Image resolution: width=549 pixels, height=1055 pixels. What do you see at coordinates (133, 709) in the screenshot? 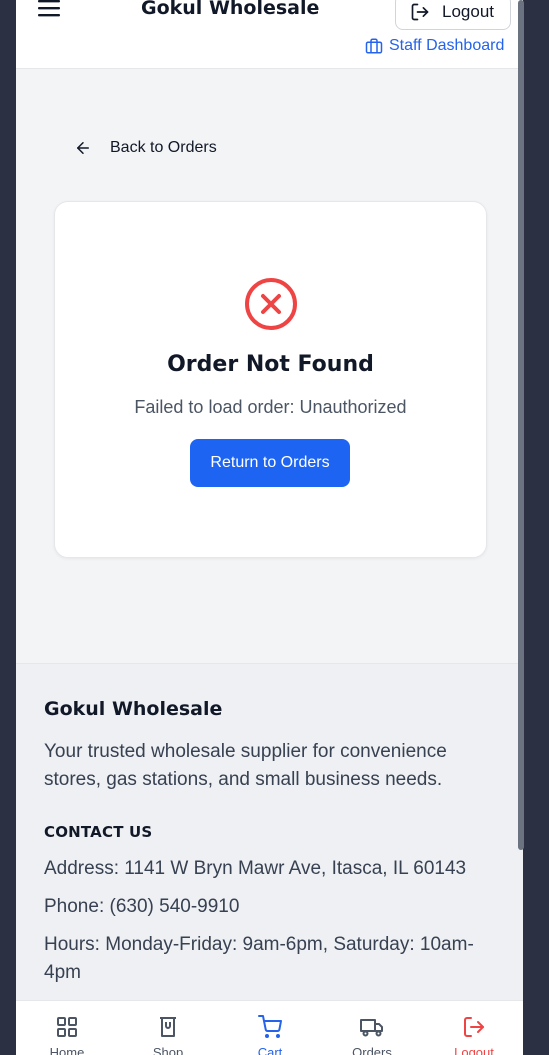
I see `footer-title: Gokul Wholesale` at bounding box center [133, 709].